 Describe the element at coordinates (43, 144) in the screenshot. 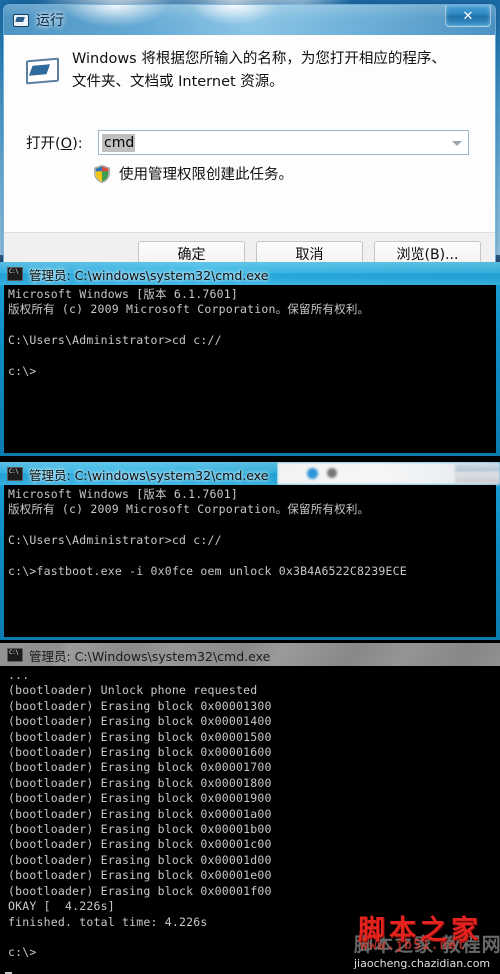

I see `open-label-prefix: 打开(` at that location.